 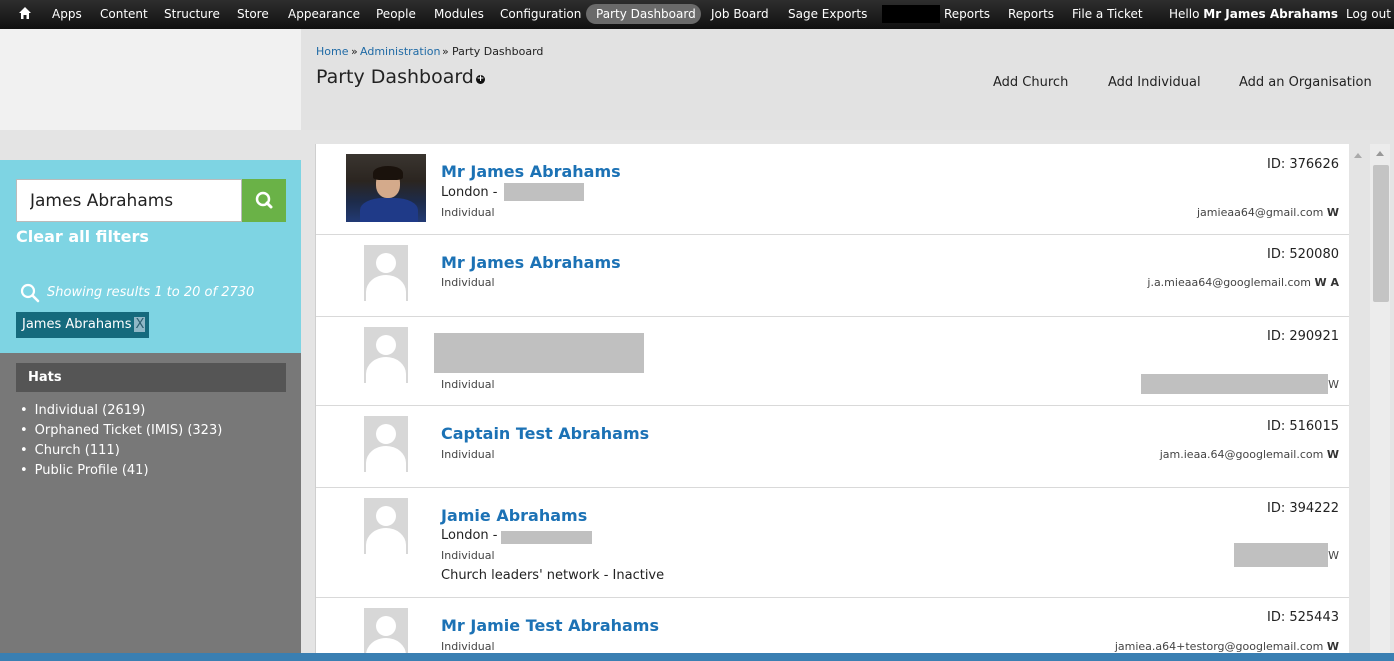 I want to click on result-email: jamieaa64@gmail.com W, so click(x=1268, y=212).